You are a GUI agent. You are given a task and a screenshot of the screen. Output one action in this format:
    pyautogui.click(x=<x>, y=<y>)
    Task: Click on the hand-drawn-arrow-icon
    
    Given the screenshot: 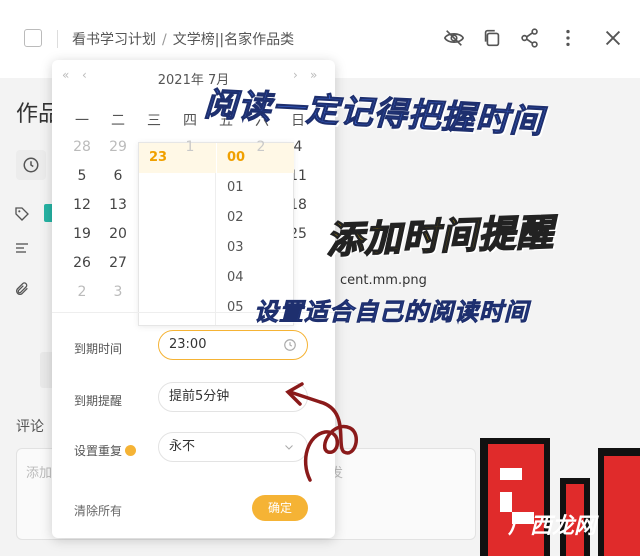 What is the action you would take?
    pyautogui.click(x=322, y=432)
    